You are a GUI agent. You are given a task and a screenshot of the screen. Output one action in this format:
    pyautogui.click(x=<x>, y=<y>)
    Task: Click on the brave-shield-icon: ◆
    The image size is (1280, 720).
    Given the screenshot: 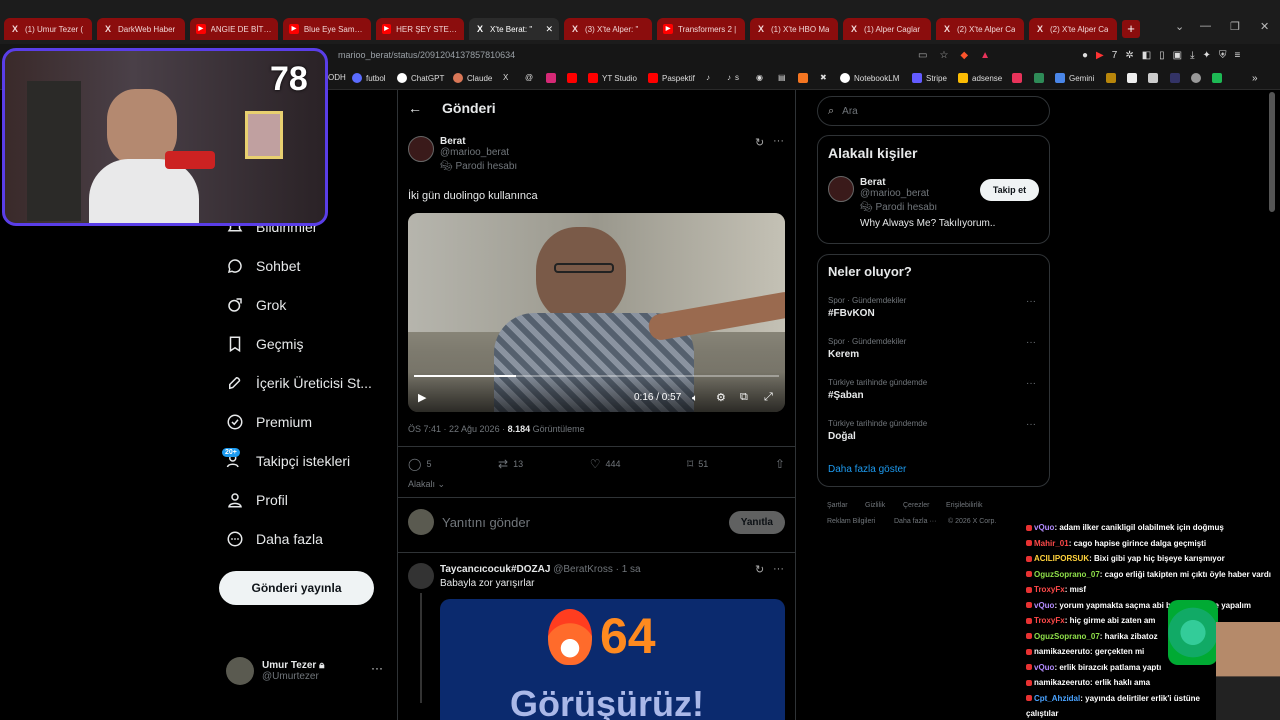 What is the action you would take?
    pyautogui.click(x=964, y=55)
    